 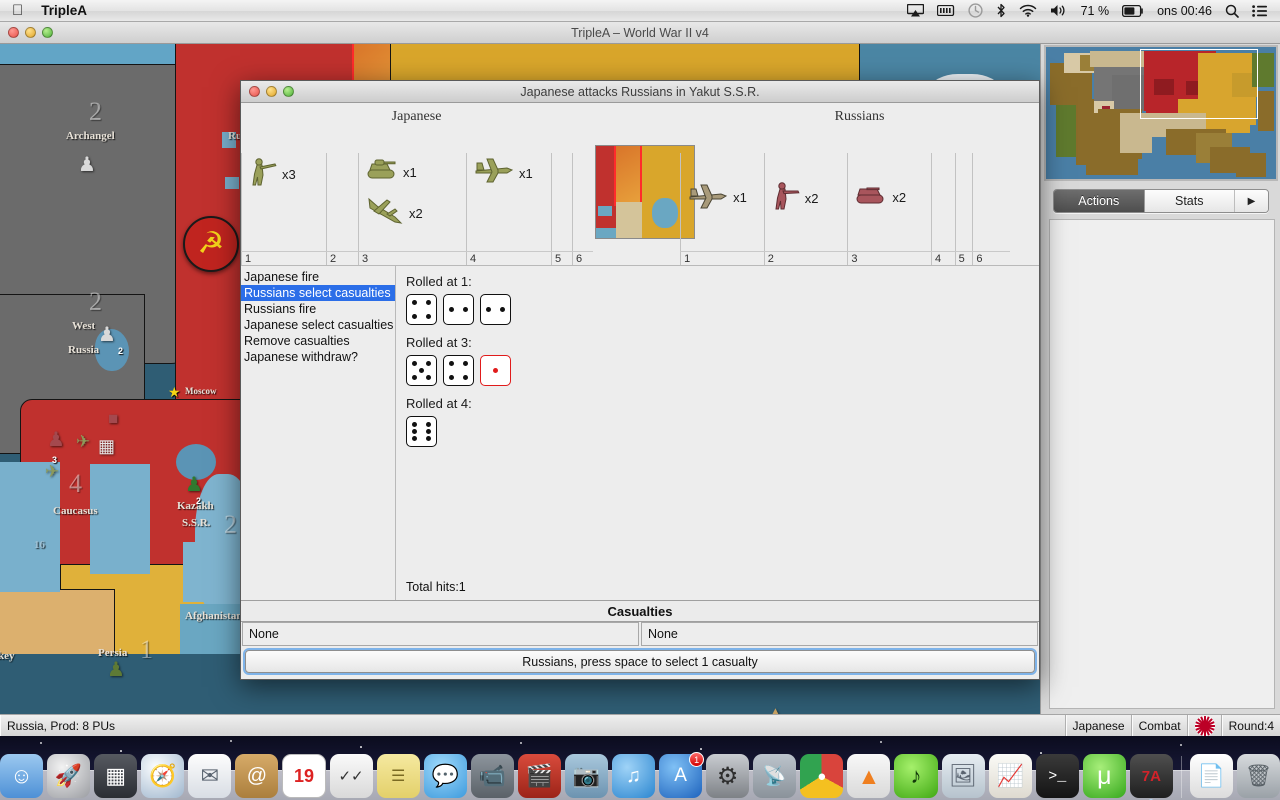 What do you see at coordinates (582, 209) in the screenshot?
I see `attacker-slot-6: 6` at bounding box center [582, 209].